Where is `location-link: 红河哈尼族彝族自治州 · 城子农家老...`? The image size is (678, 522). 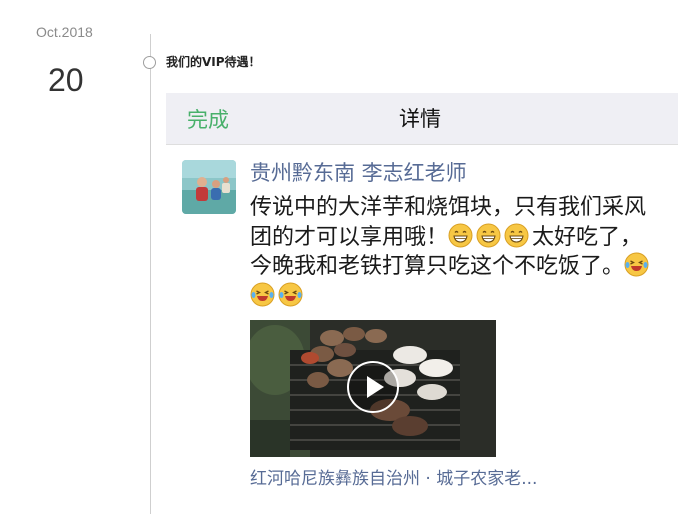 location-link: 红河哈尼族彝族自治州 · 城子农家老... is located at coordinates (393, 476).